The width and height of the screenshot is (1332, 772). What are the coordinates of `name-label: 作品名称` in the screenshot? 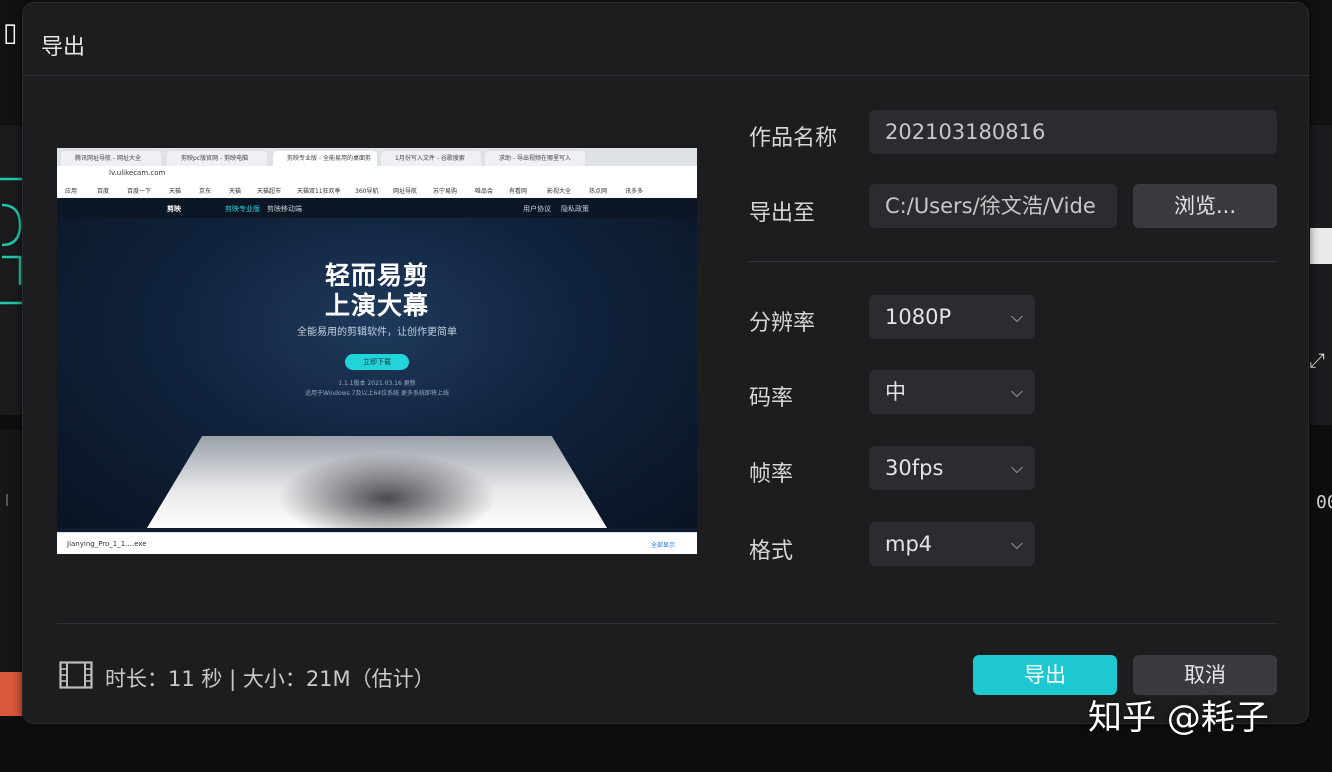 It's located at (793, 138).